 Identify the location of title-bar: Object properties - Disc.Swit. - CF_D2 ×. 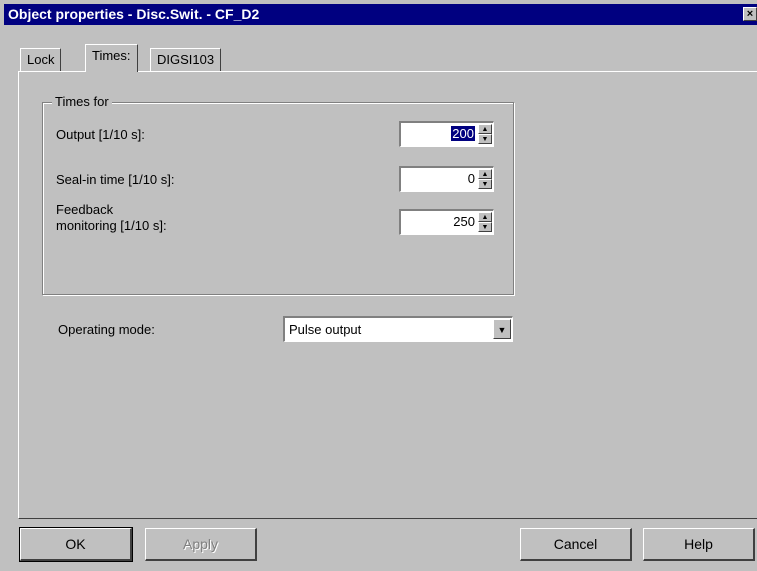
(380, 14).